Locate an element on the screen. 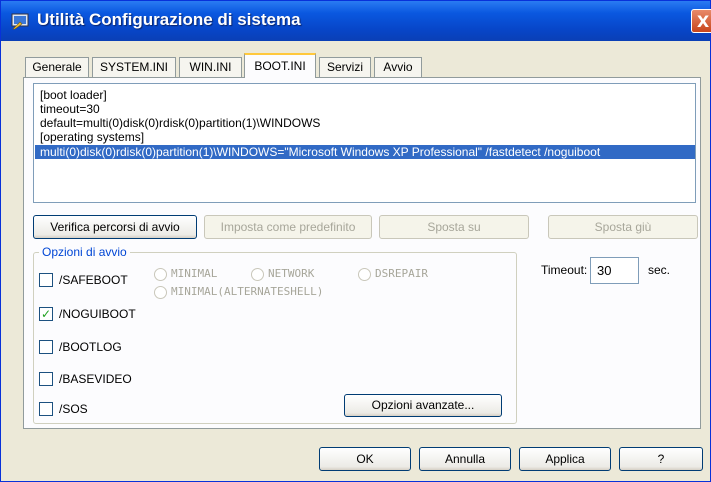 Image resolution: width=711 pixels, height=482 pixels. boot-ini-line: timeout=30 is located at coordinates (70, 109).